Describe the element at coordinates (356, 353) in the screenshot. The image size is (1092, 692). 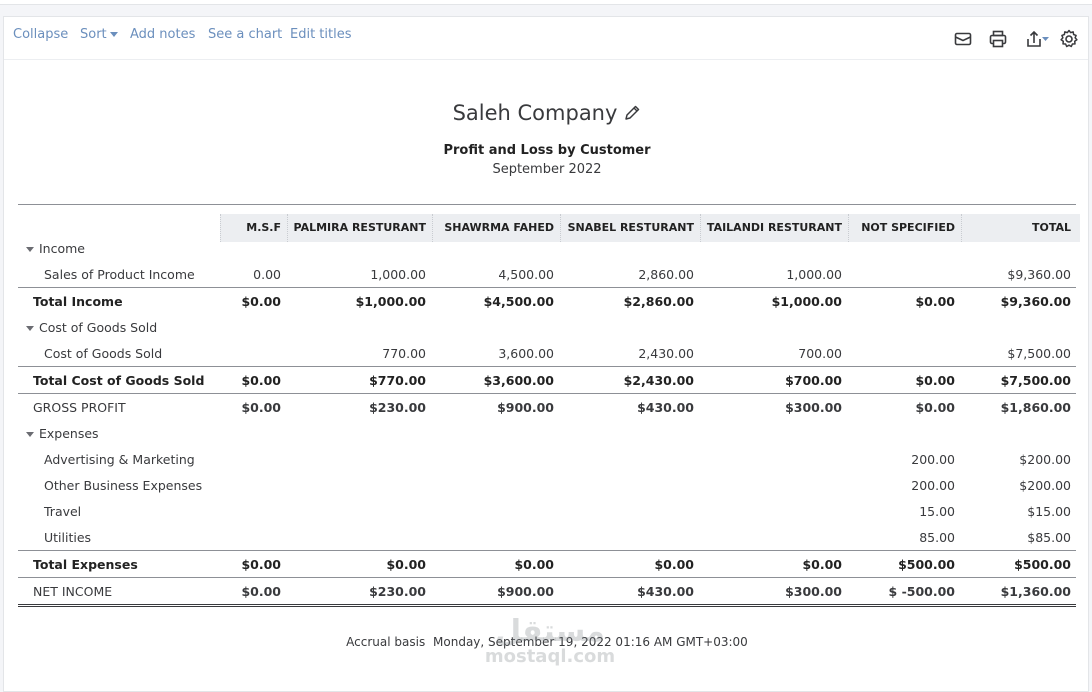
I see `cell-value: 770.00` at that location.